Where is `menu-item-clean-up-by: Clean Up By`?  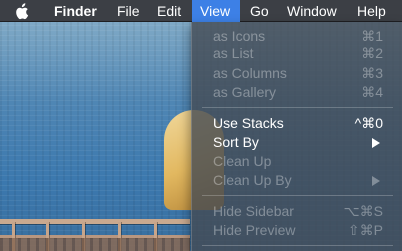 menu-item-clean-up-by: Clean Up By is located at coordinates (297, 180).